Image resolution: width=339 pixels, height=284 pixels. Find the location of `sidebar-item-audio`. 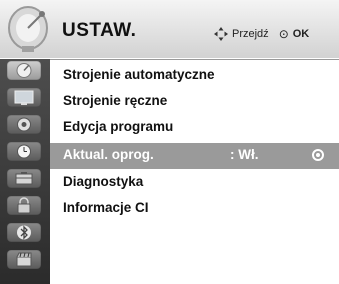

sidebar-item-audio is located at coordinates (24, 124).